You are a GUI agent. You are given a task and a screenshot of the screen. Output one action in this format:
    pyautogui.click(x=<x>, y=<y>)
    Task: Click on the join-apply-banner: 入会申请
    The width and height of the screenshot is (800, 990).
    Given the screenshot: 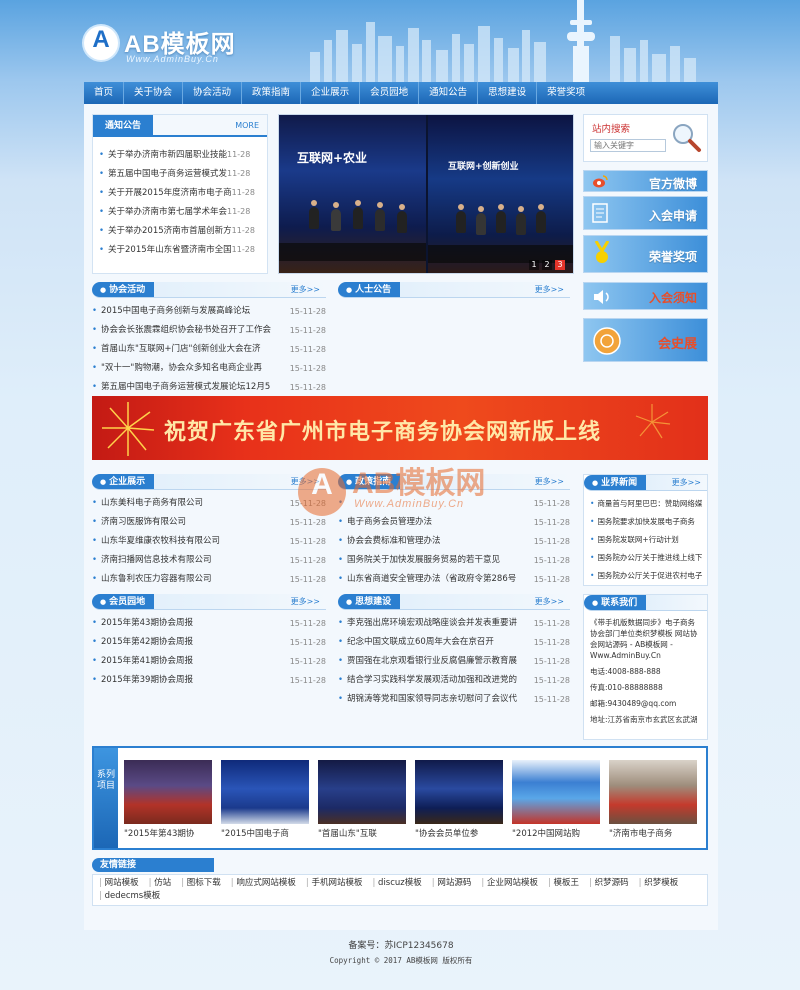 What is the action you would take?
    pyautogui.click(x=645, y=213)
    